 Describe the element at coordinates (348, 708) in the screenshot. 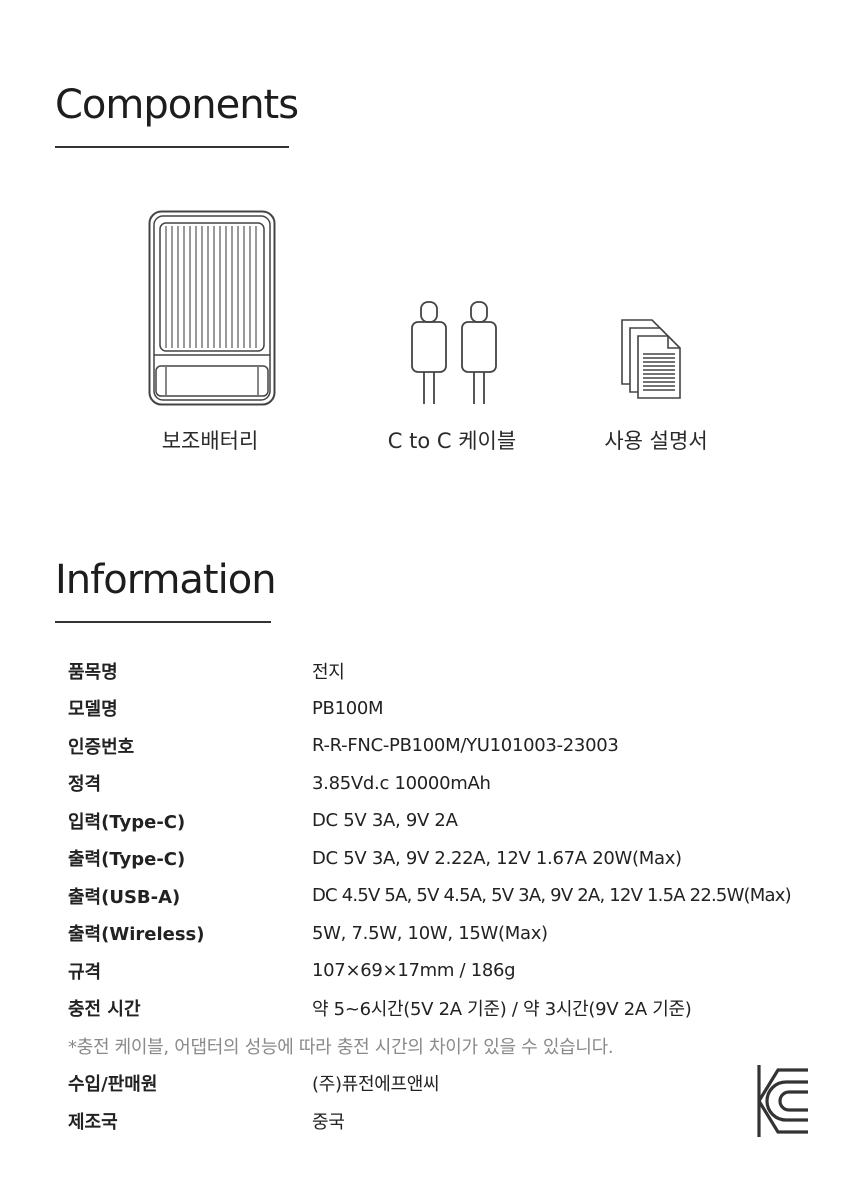

I see `info-value: PB100M` at that location.